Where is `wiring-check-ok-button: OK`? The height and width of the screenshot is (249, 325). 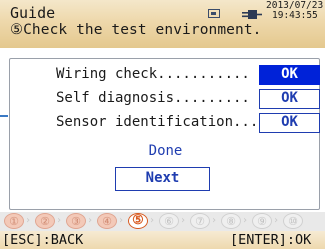 wiring-check-ok-button: OK is located at coordinates (289, 75).